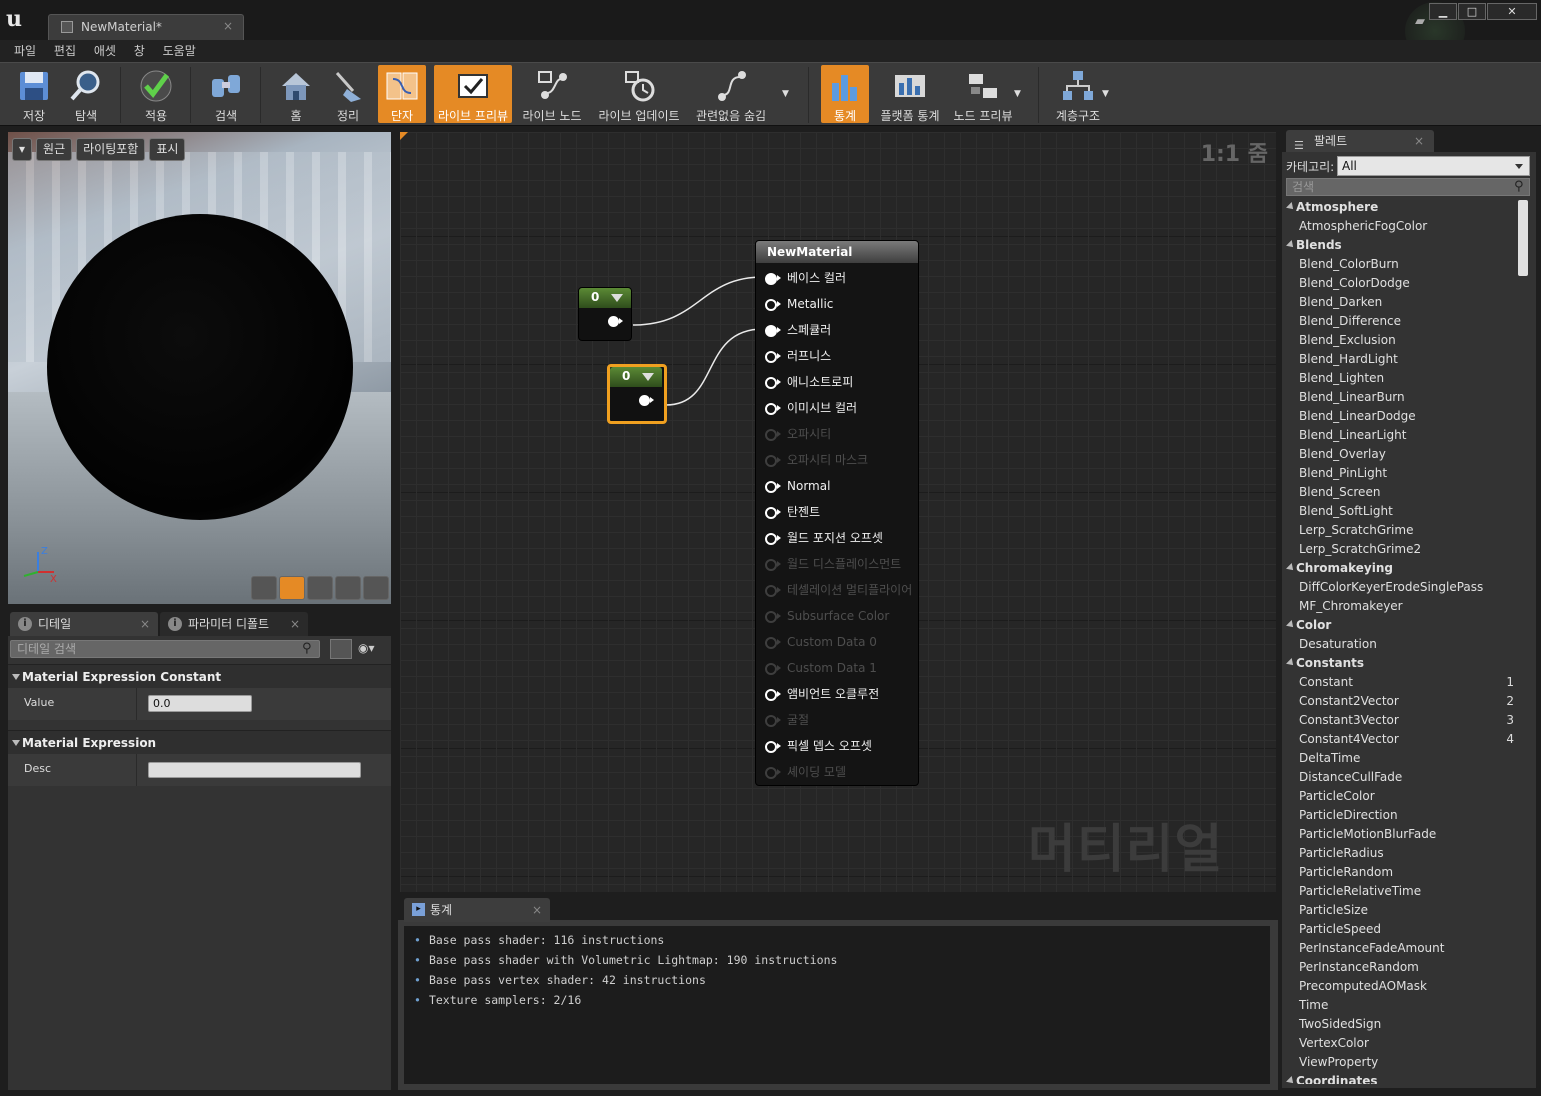  I want to click on palette-item: Lerp_ScratchGrime2, so click(1401, 549).